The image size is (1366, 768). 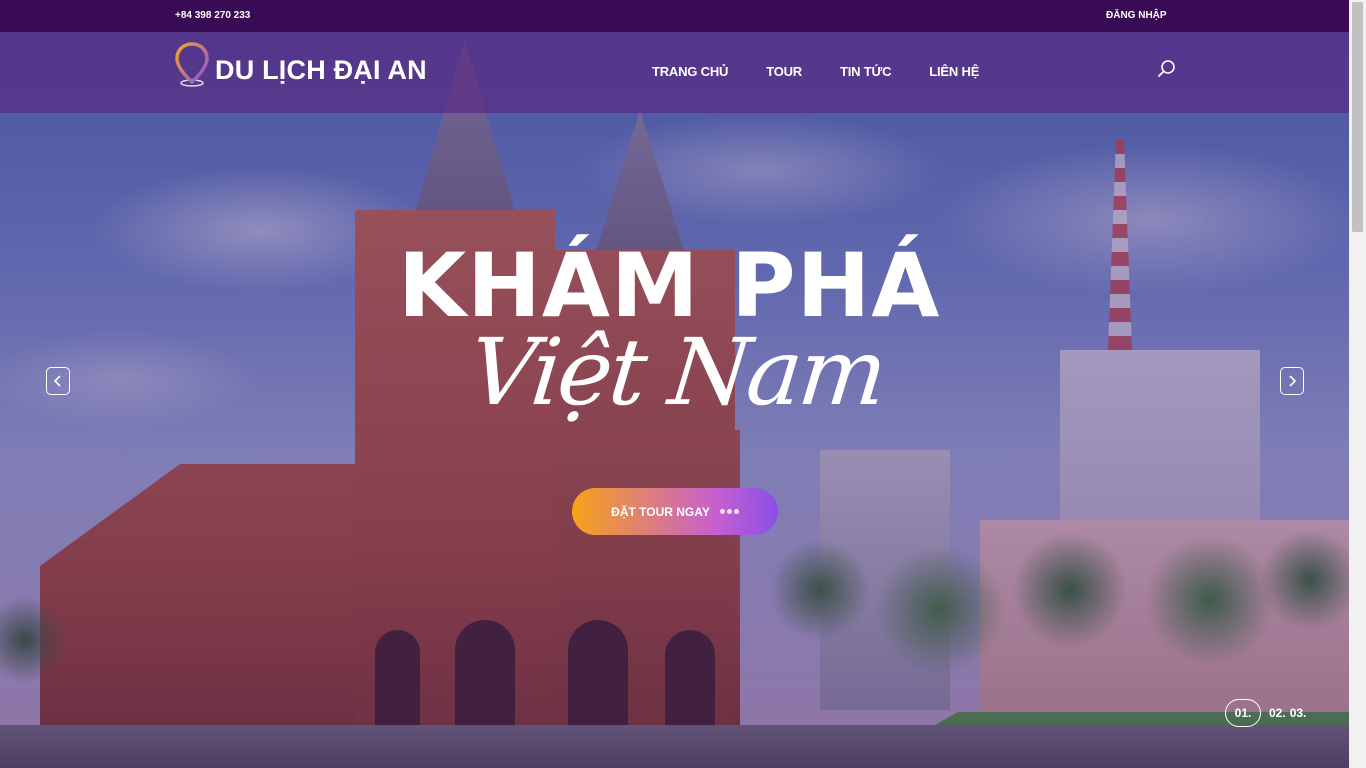 What do you see at coordinates (834, 71) in the screenshot?
I see `main-nav: TRANG CHỦ TOUR TIN TỨC LIÊN HỆ` at bounding box center [834, 71].